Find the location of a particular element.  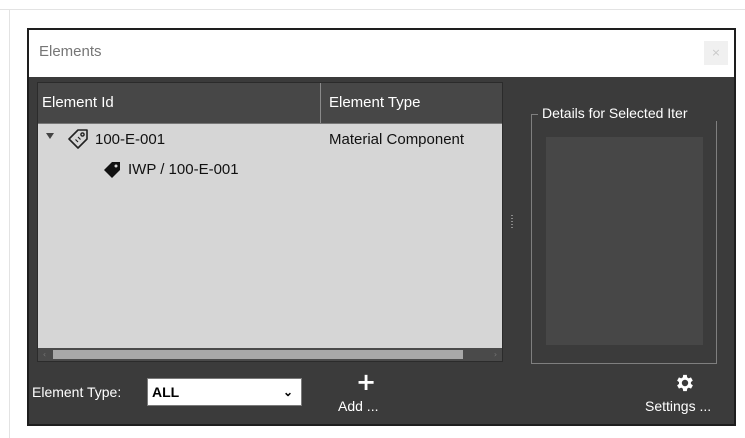

element-type-value: ALL is located at coordinates (166, 392).